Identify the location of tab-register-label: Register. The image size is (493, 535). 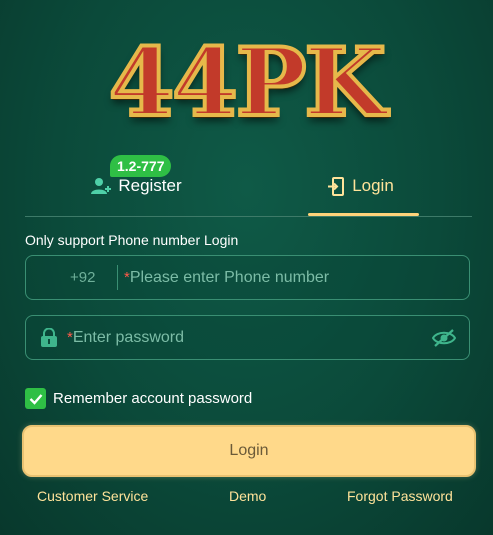
(150, 185).